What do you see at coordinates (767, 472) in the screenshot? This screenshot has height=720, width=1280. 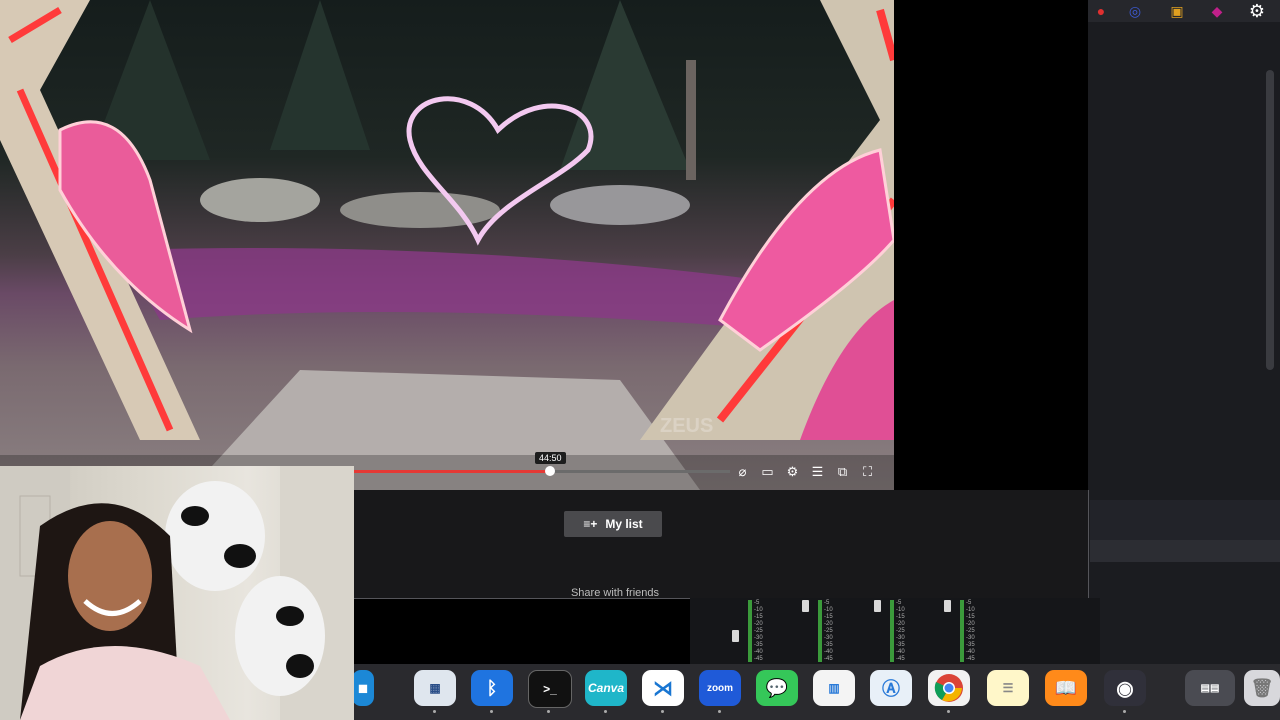 I see `cc-icon: ▭` at bounding box center [767, 472].